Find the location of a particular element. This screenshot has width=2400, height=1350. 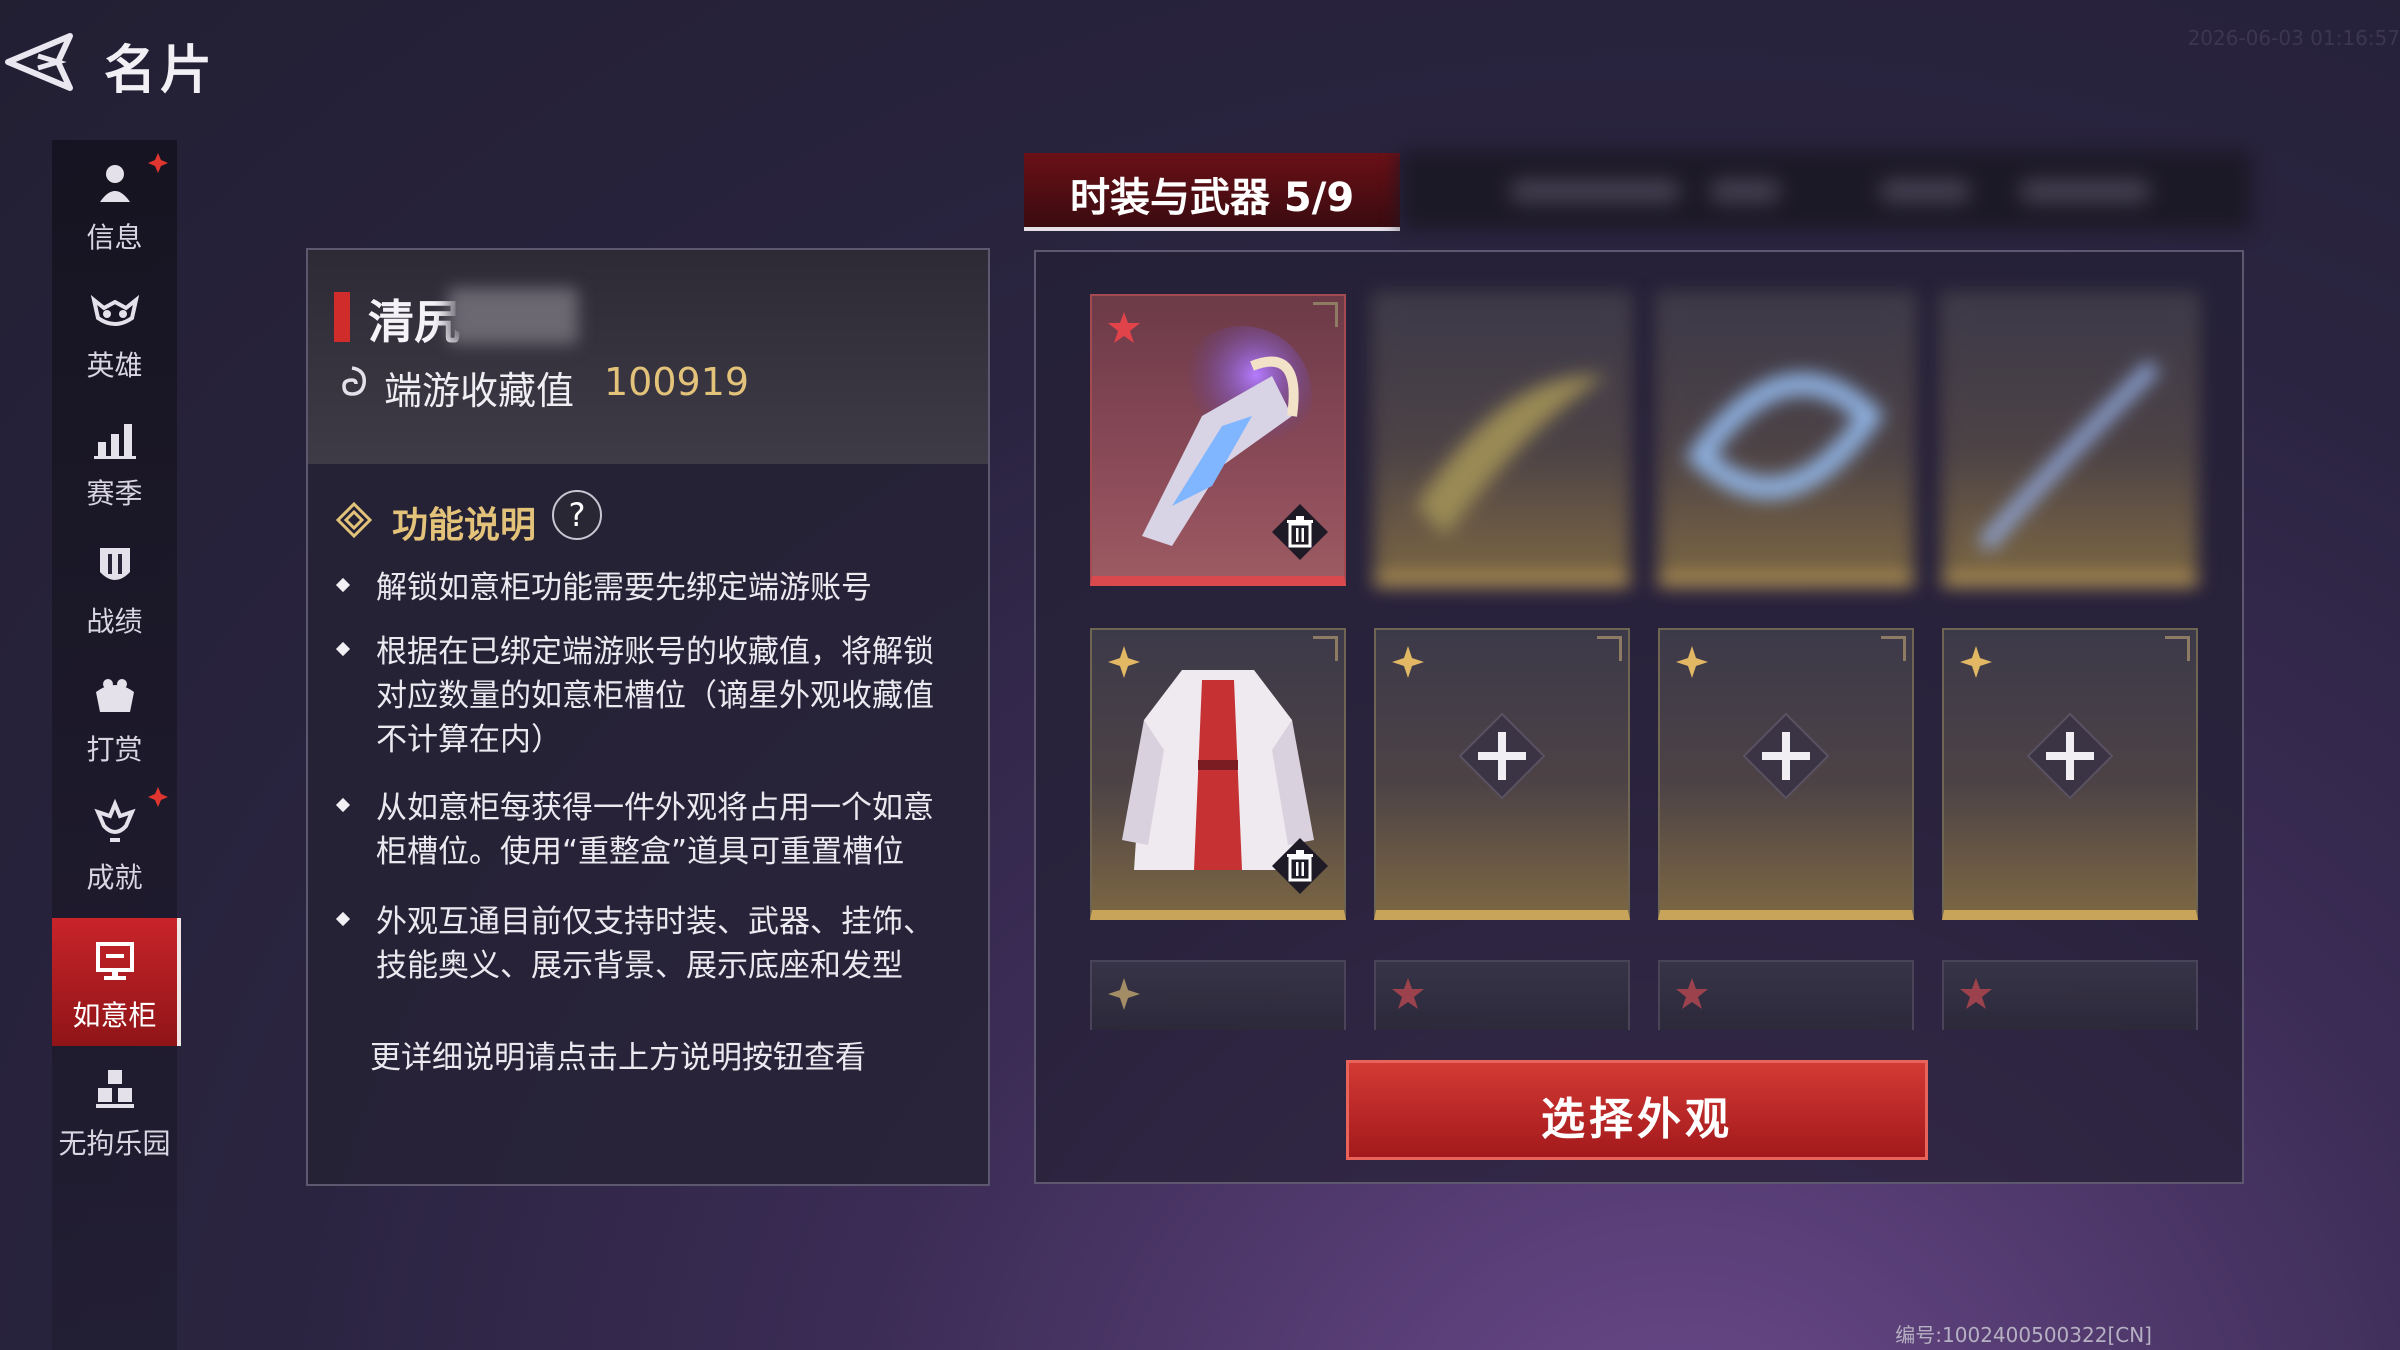

trophy-icon is located at coordinates (115, 820).